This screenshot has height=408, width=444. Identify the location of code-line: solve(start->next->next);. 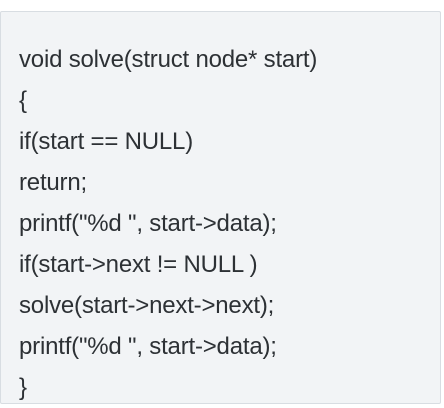
(147, 305).